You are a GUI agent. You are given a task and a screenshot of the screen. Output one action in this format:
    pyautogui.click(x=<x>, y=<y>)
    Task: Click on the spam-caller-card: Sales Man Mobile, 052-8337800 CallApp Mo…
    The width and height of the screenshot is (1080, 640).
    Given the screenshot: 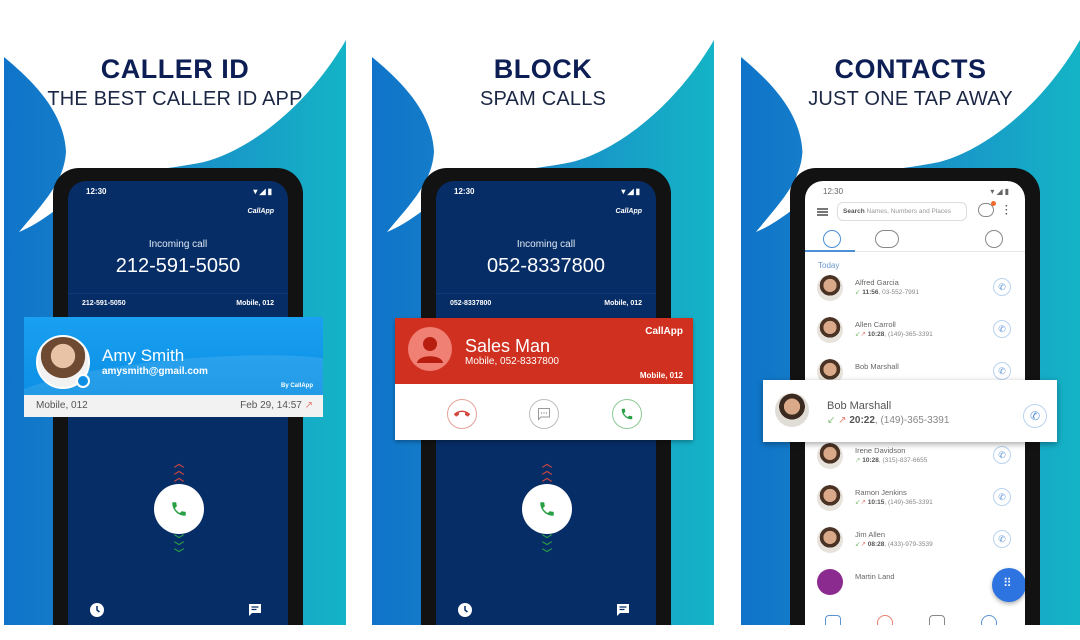 What is the action you would take?
    pyautogui.click(x=544, y=379)
    